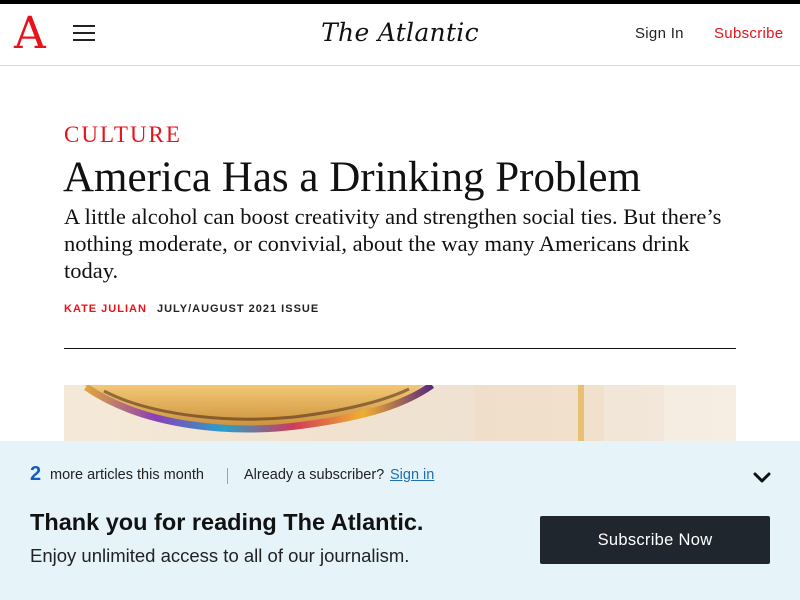 This screenshot has width=800, height=600. Describe the element at coordinates (400, 35) in the screenshot. I see `site-header: A The Atlantic Sign In Subscribe` at that location.